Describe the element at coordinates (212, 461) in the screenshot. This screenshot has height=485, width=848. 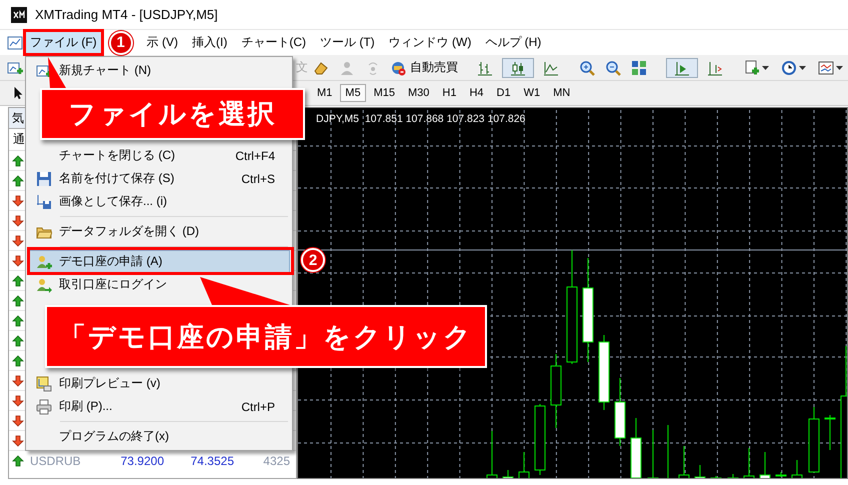
I see `ask-cell-text: 74.3525` at that location.